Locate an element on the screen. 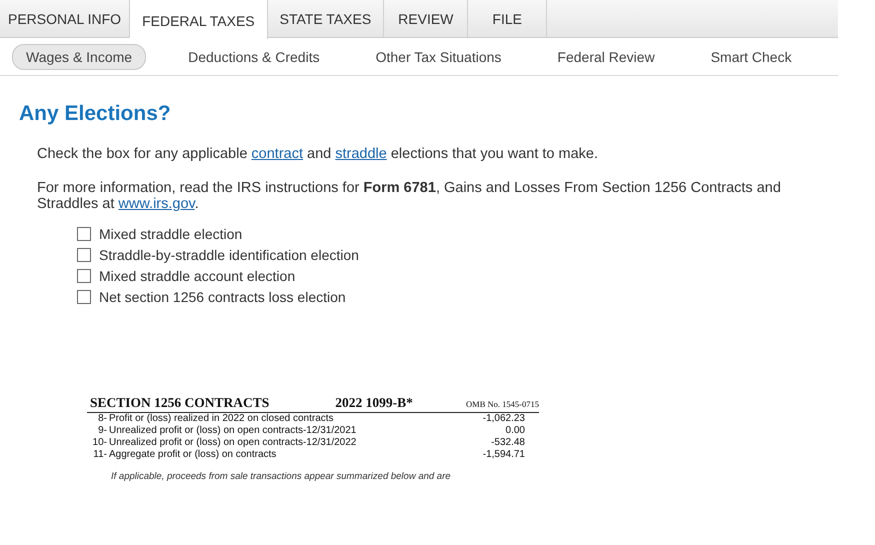 The width and height of the screenshot is (875, 545). line-amount: -1,594.71 is located at coordinates (503, 455).